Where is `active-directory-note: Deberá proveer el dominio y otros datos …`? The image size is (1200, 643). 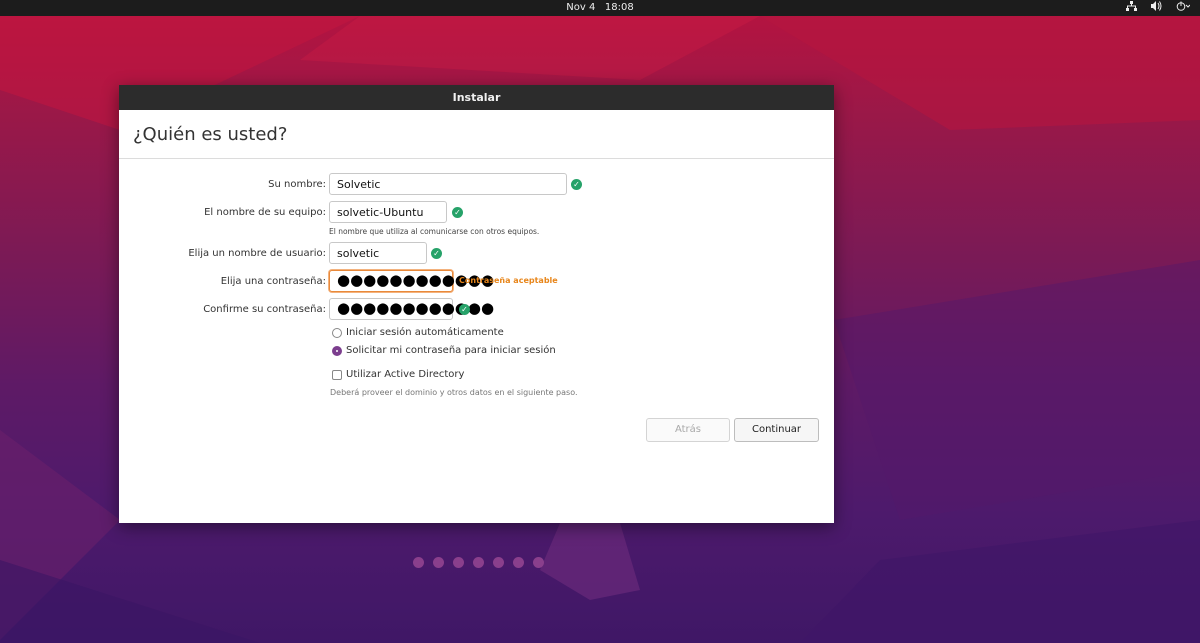 active-directory-note: Deberá proveer el dominio y otros datos … is located at coordinates (454, 392).